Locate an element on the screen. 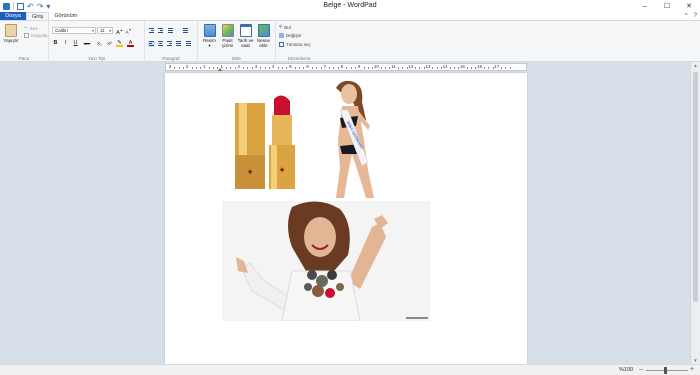  zoom-out-button: – is located at coordinates (641, 369).